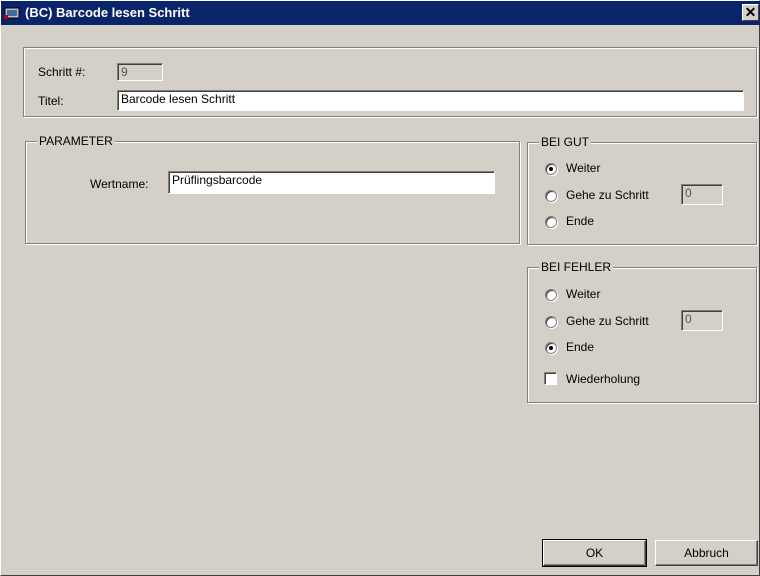 This screenshot has height=576, width=760. Describe the element at coordinates (12, 13) in the screenshot. I see `app-icon` at that location.